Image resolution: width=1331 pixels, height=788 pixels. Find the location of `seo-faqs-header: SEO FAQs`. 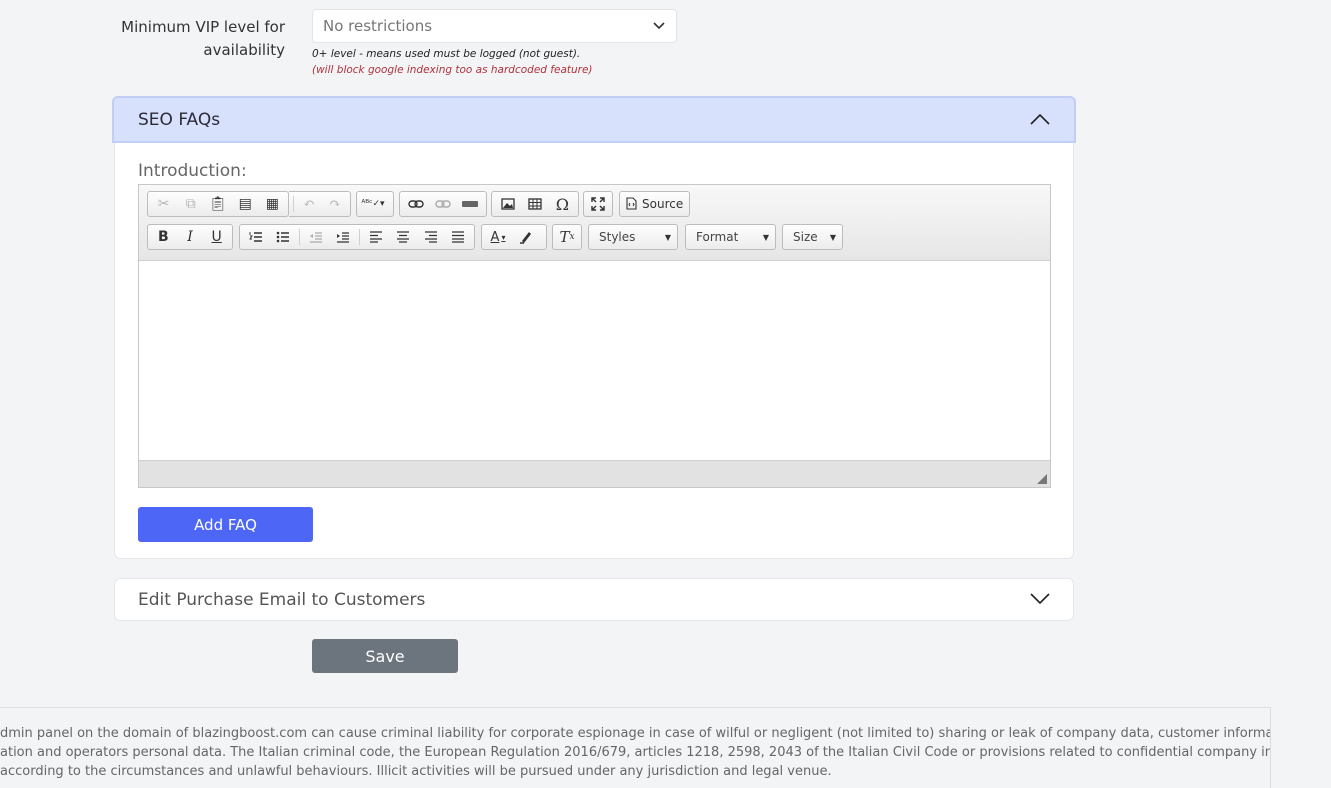

seo-faqs-header: SEO FAQs is located at coordinates (594, 119).